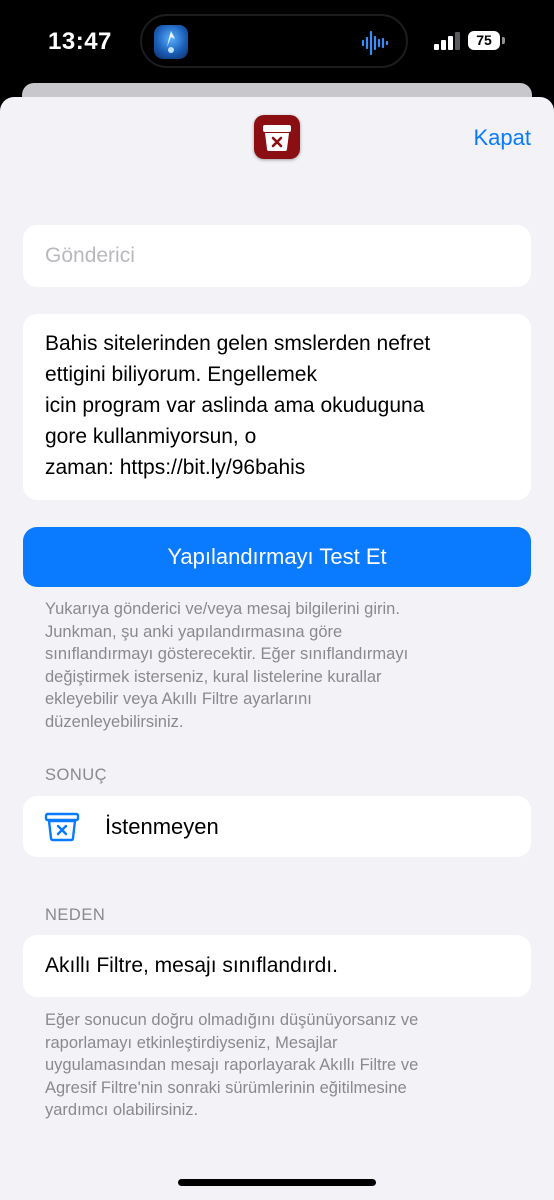  I want to click on dynamic-island, so click(274, 41).